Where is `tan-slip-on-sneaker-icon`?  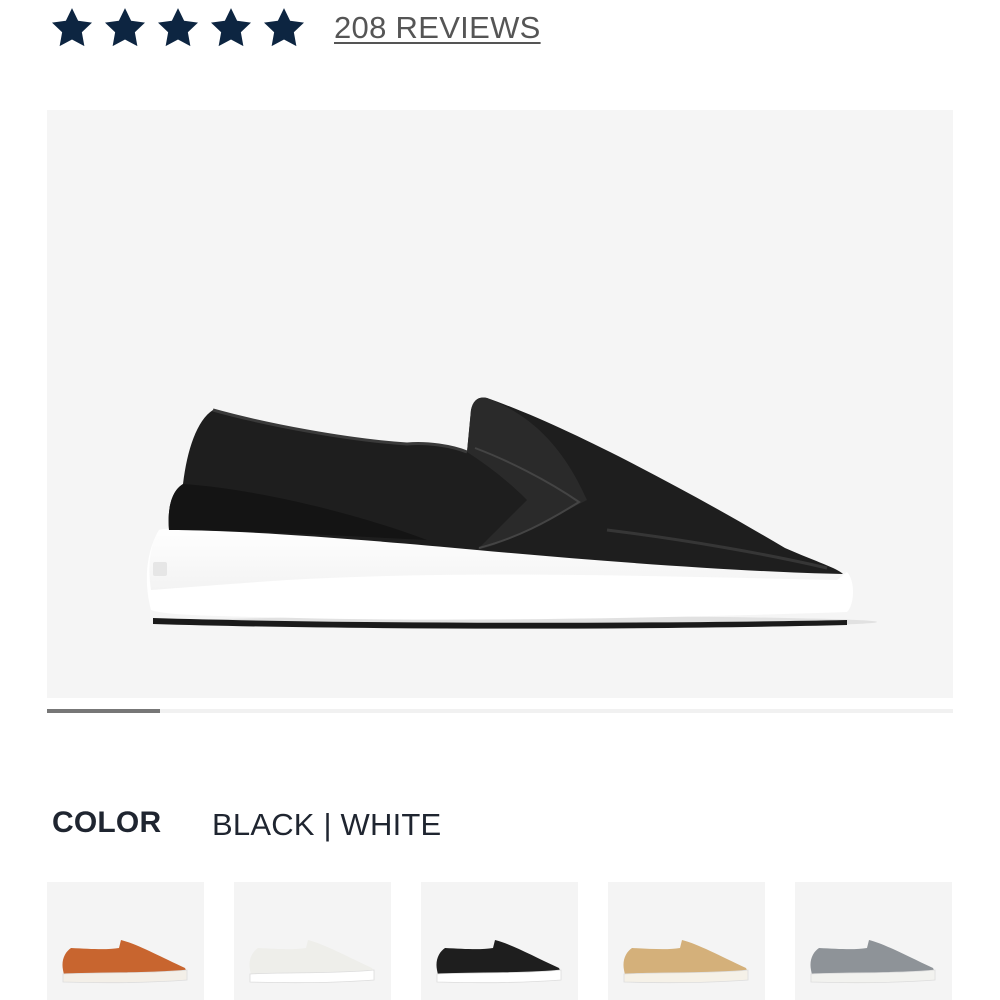 tan-slip-on-sneaker-icon is located at coordinates (686, 961).